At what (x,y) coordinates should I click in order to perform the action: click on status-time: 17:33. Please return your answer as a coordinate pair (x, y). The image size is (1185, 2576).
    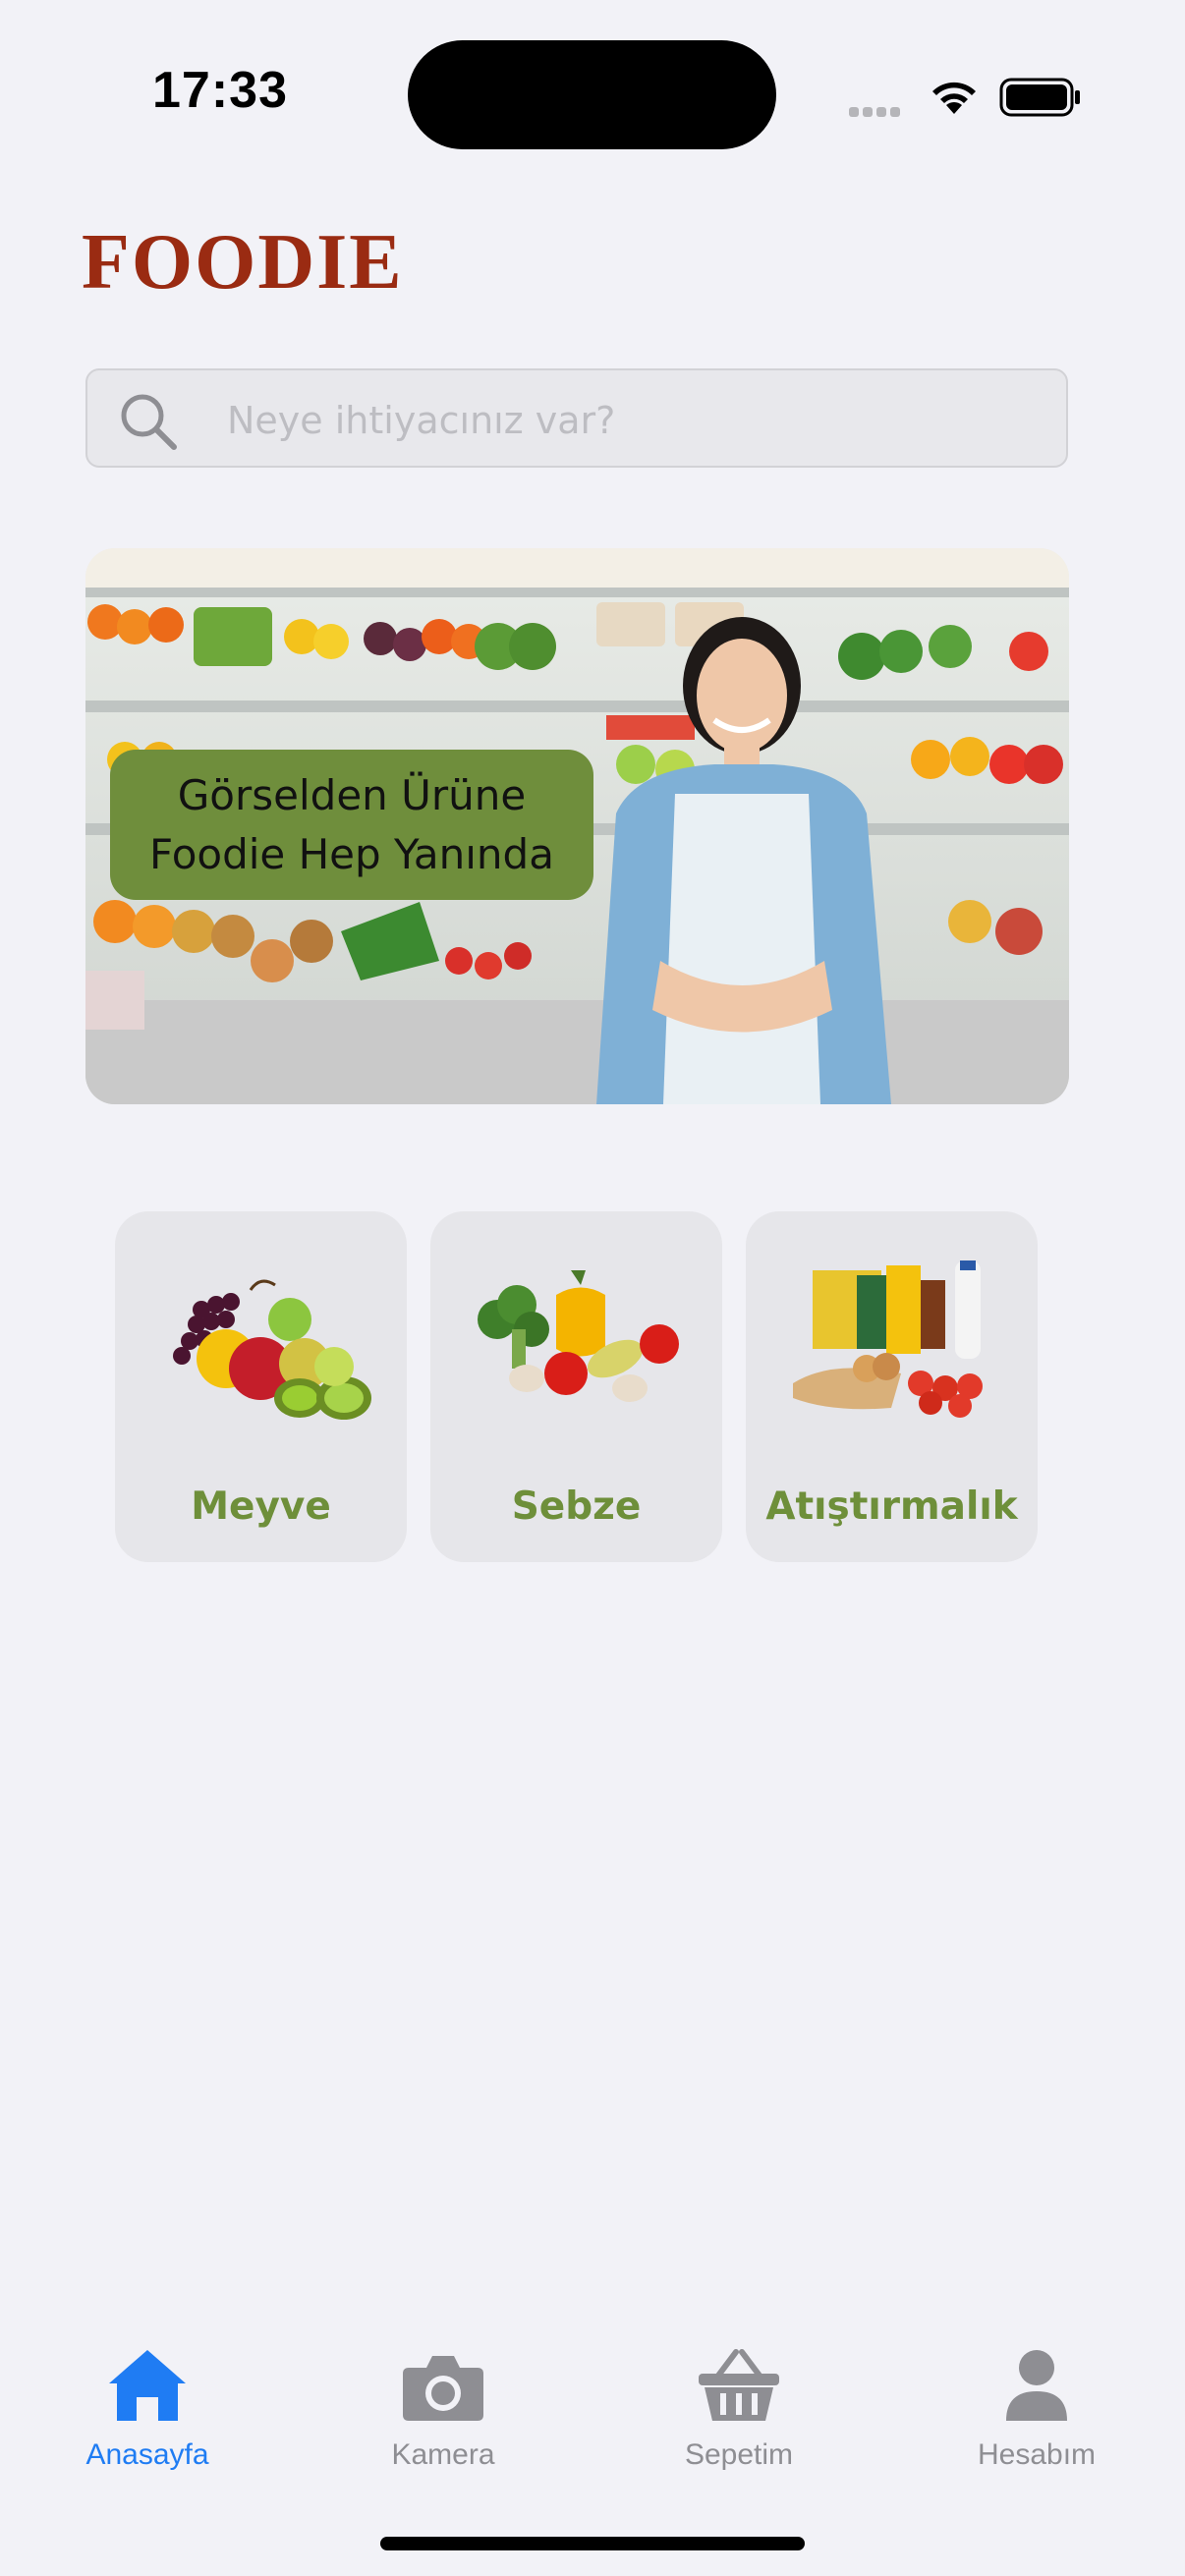
    Looking at the image, I should click on (220, 90).